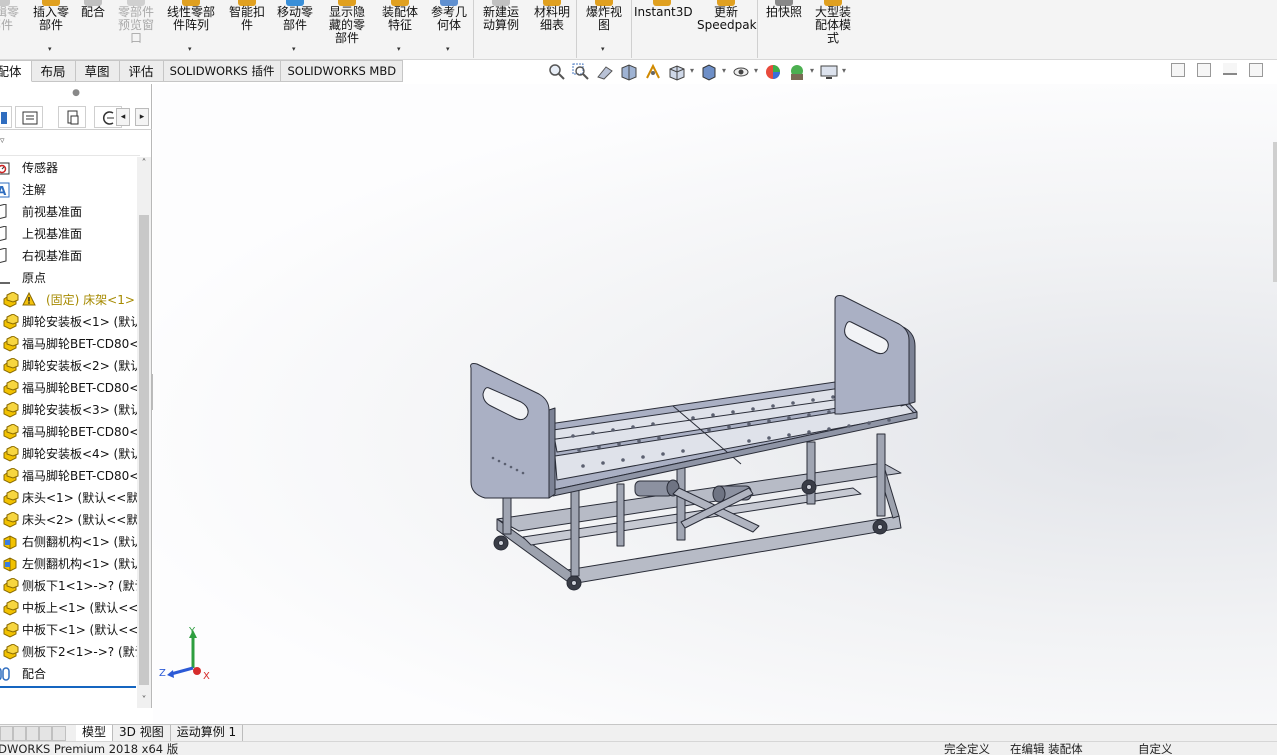 Image resolution: width=1277 pixels, height=755 pixels. What do you see at coordinates (581, 72) in the screenshot?
I see `zoom-to-area-icon` at bounding box center [581, 72].